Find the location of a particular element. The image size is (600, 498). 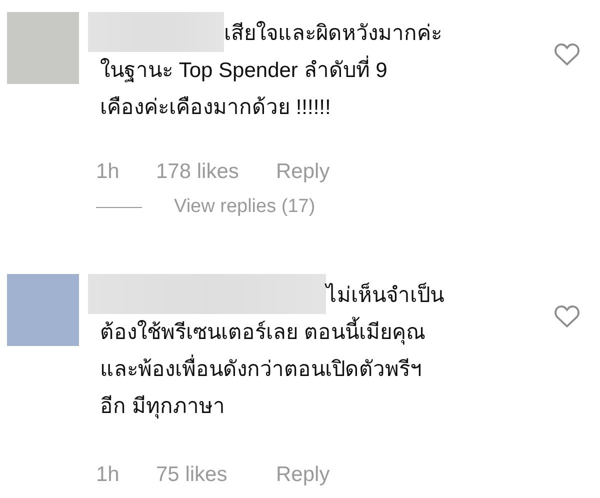

view-replies-link: View replies (17) is located at coordinates (245, 207).